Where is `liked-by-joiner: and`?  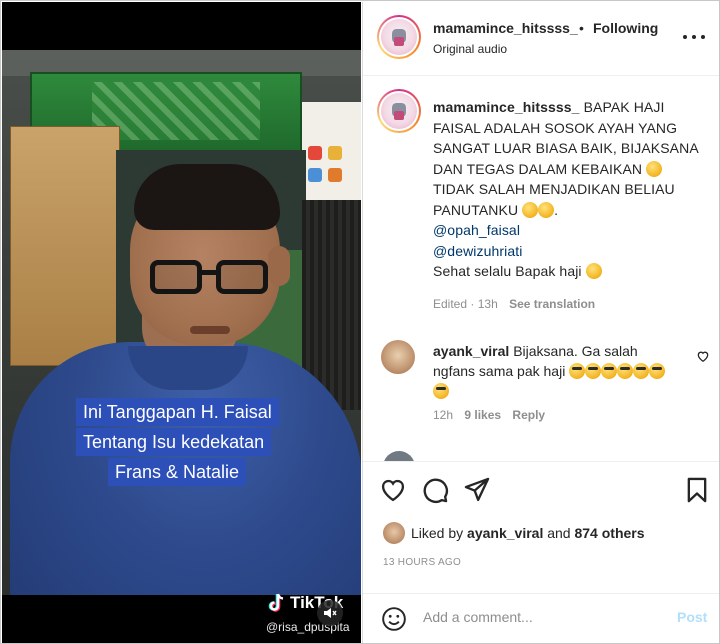 liked-by-joiner: and is located at coordinates (559, 533).